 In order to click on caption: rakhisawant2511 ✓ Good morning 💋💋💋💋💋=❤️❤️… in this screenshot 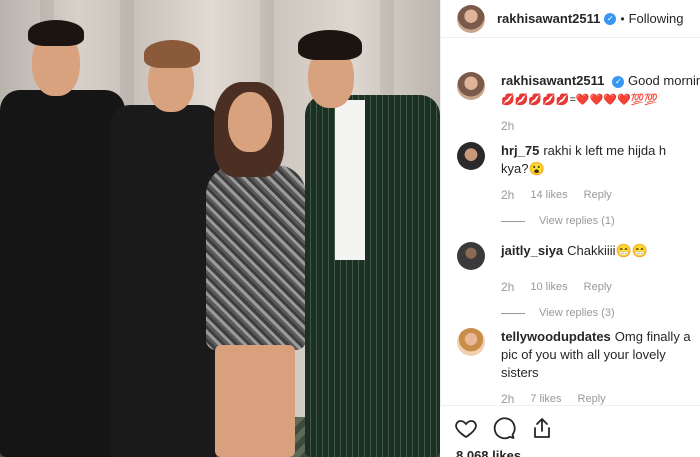, I will do `click(578, 103)`.